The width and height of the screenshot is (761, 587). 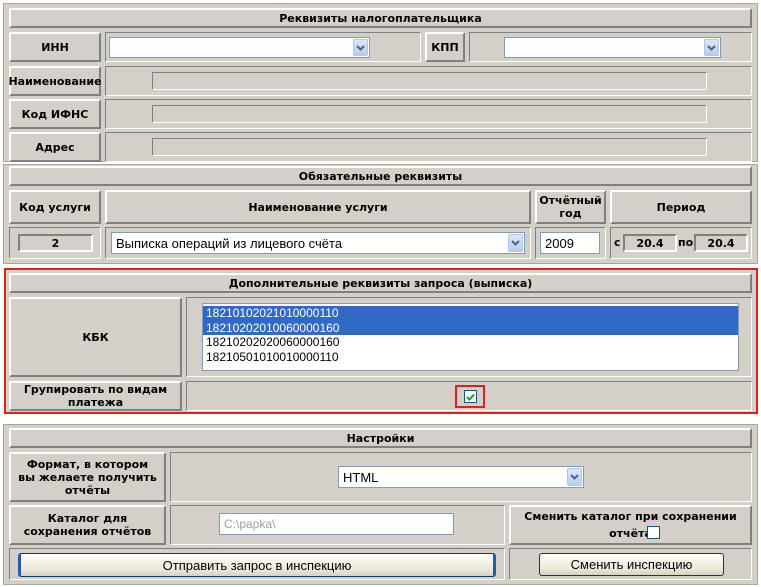 What do you see at coordinates (429, 114) in the screenshot?
I see `ifns-field` at bounding box center [429, 114].